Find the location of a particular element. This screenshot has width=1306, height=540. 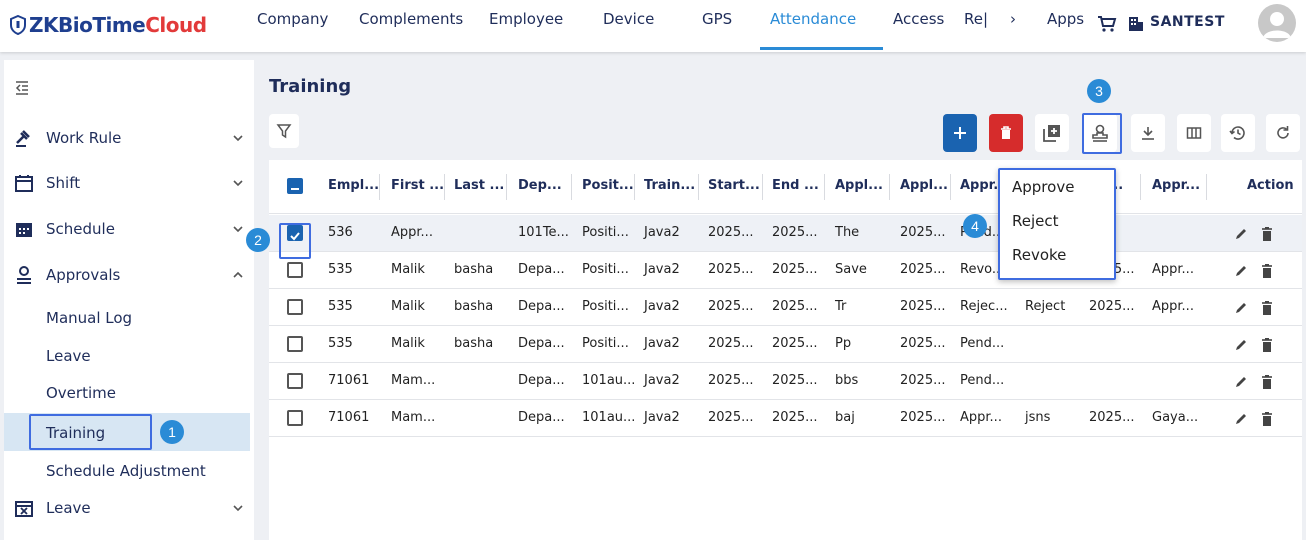

refresh-button is located at coordinates (1283, 133).